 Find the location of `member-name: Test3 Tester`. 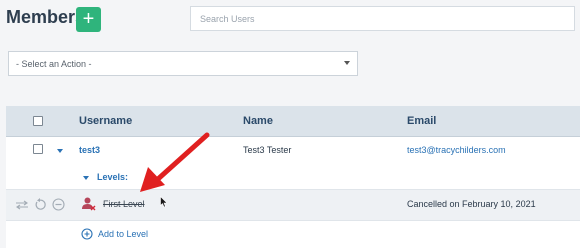

member-name: Test3 Tester is located at coordinates (267, 150).